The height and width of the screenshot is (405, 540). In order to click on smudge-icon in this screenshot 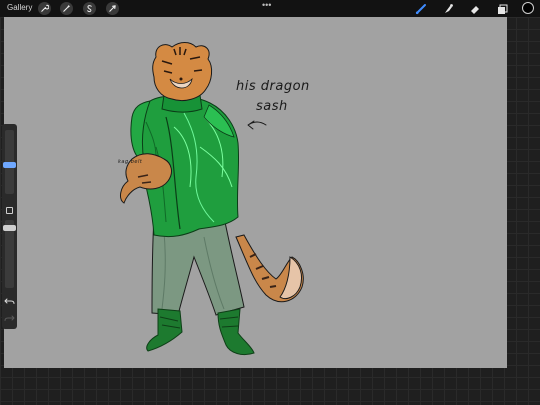, I will do `click(448, 9)`.